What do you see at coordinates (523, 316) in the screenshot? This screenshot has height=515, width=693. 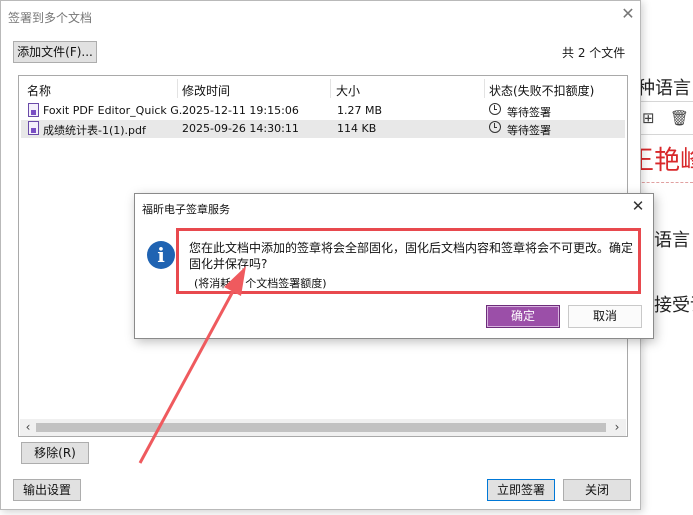 I see `ok-button: 确定` at bounding box center [523, 316].